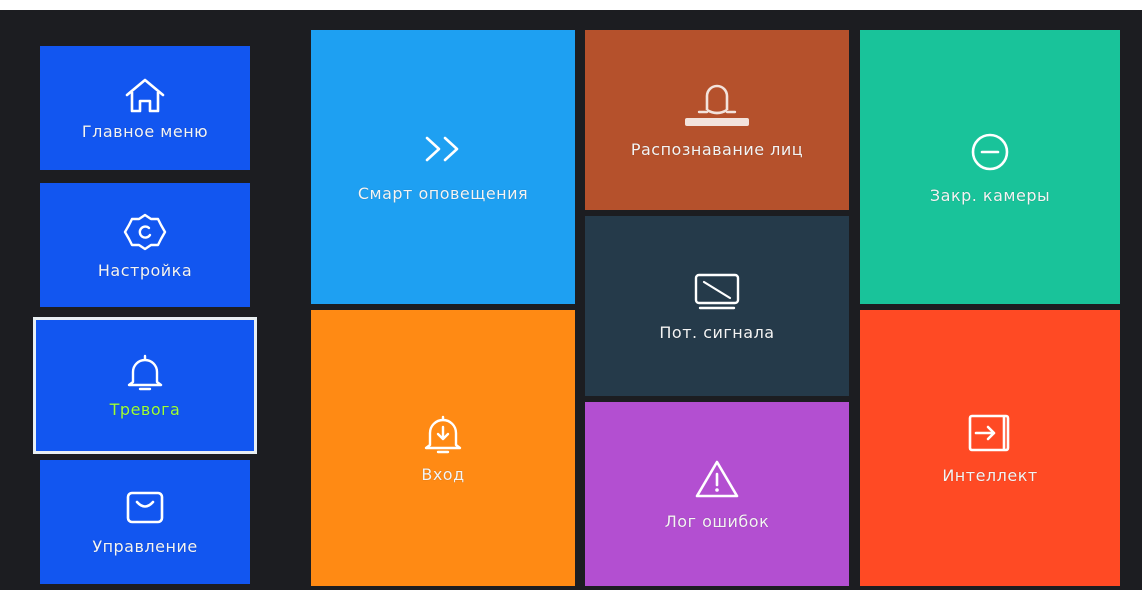 This screenshot has height=597, width=1142. What do you see at coordinates (717, 521) in the screenshot?
I see `tile-label: Лог ошибок` at bounding box center [717, 521].